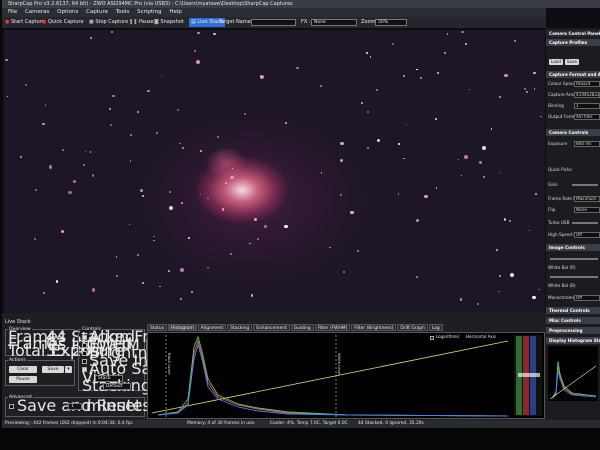  I want to click on flip-row: Flip None, so click(574, 210).